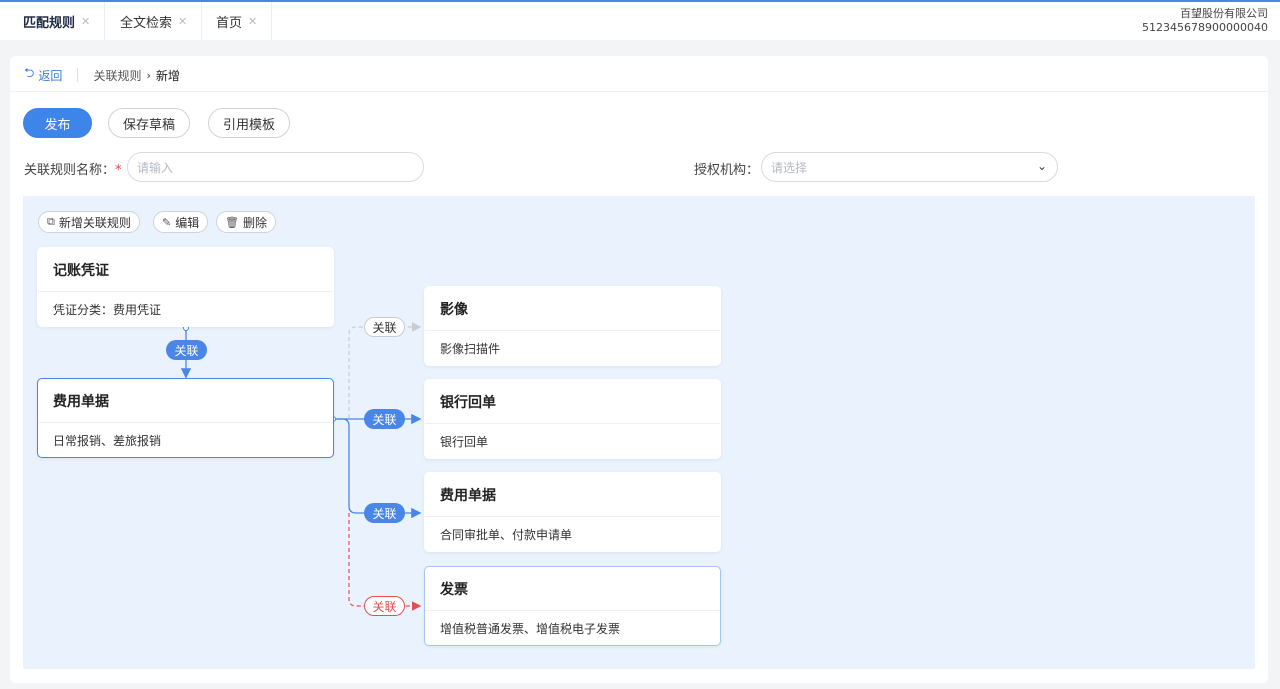 The width and height of the screenshot is (1280, 689). What do you see at coordinates (49, 23) in the screenshot?
I see `tab-label: 匹配规则` at bounding box center [49, 23].